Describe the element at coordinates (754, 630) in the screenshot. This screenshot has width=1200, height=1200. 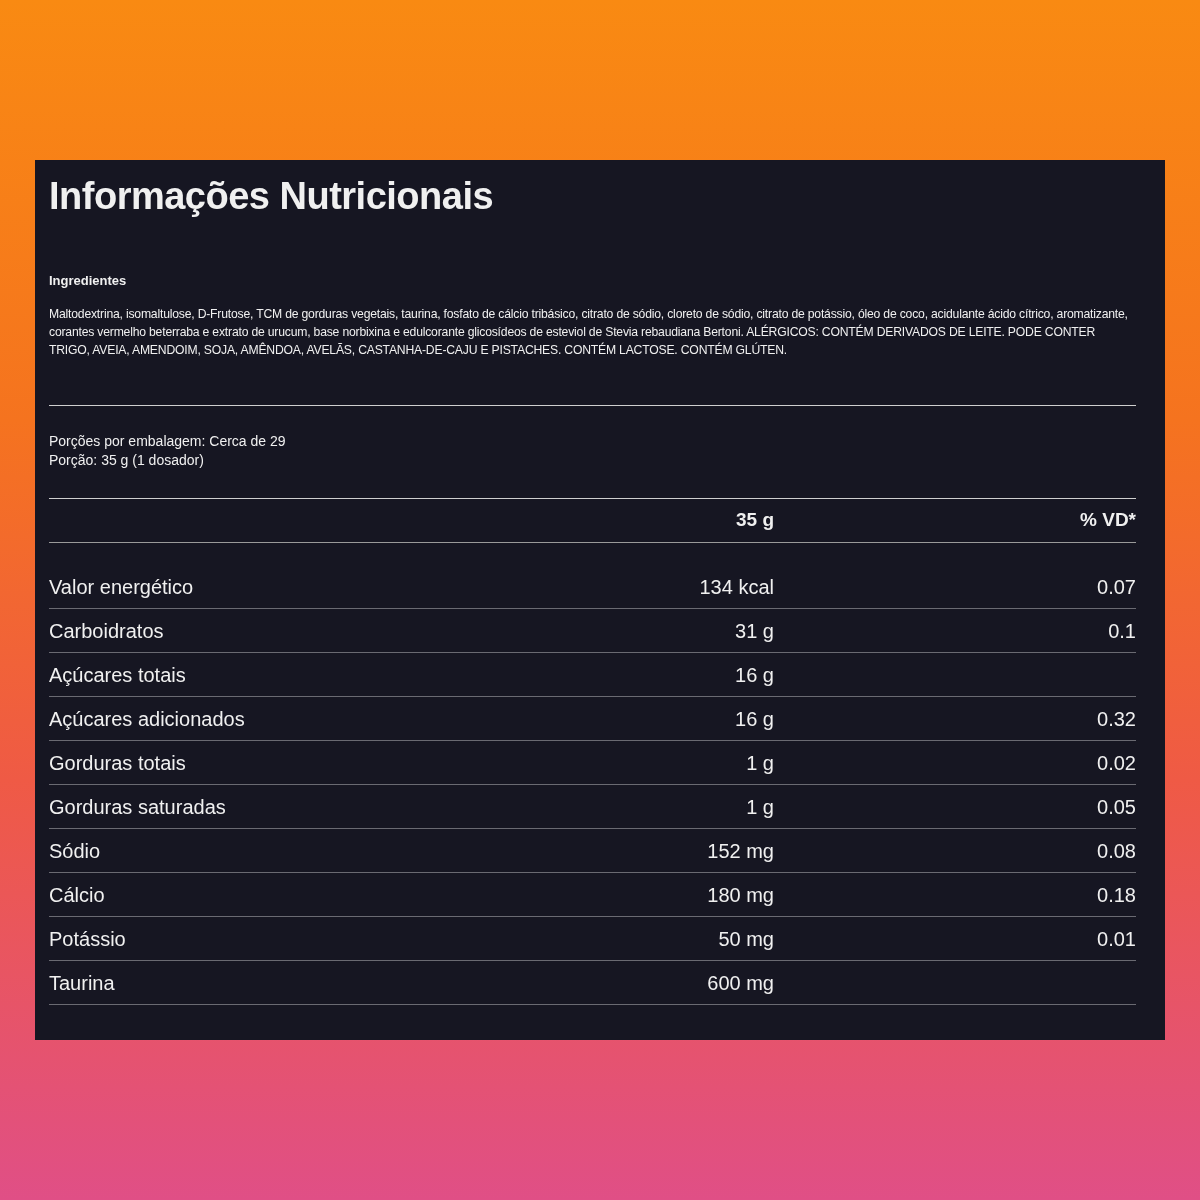
I see `nutrient-amount: 31 g` at that location.